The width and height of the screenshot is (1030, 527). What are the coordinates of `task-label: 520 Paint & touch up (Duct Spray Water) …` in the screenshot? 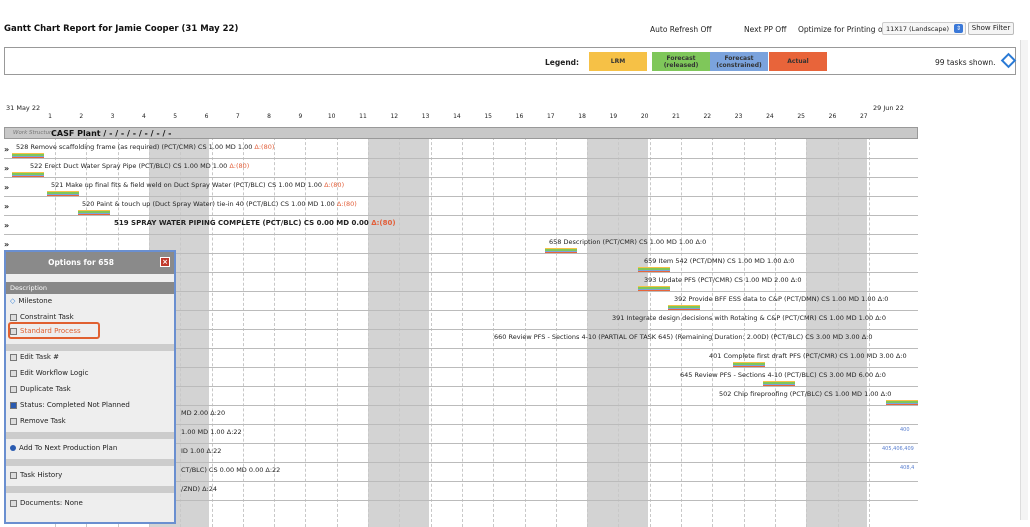 It's located at (219, 204).